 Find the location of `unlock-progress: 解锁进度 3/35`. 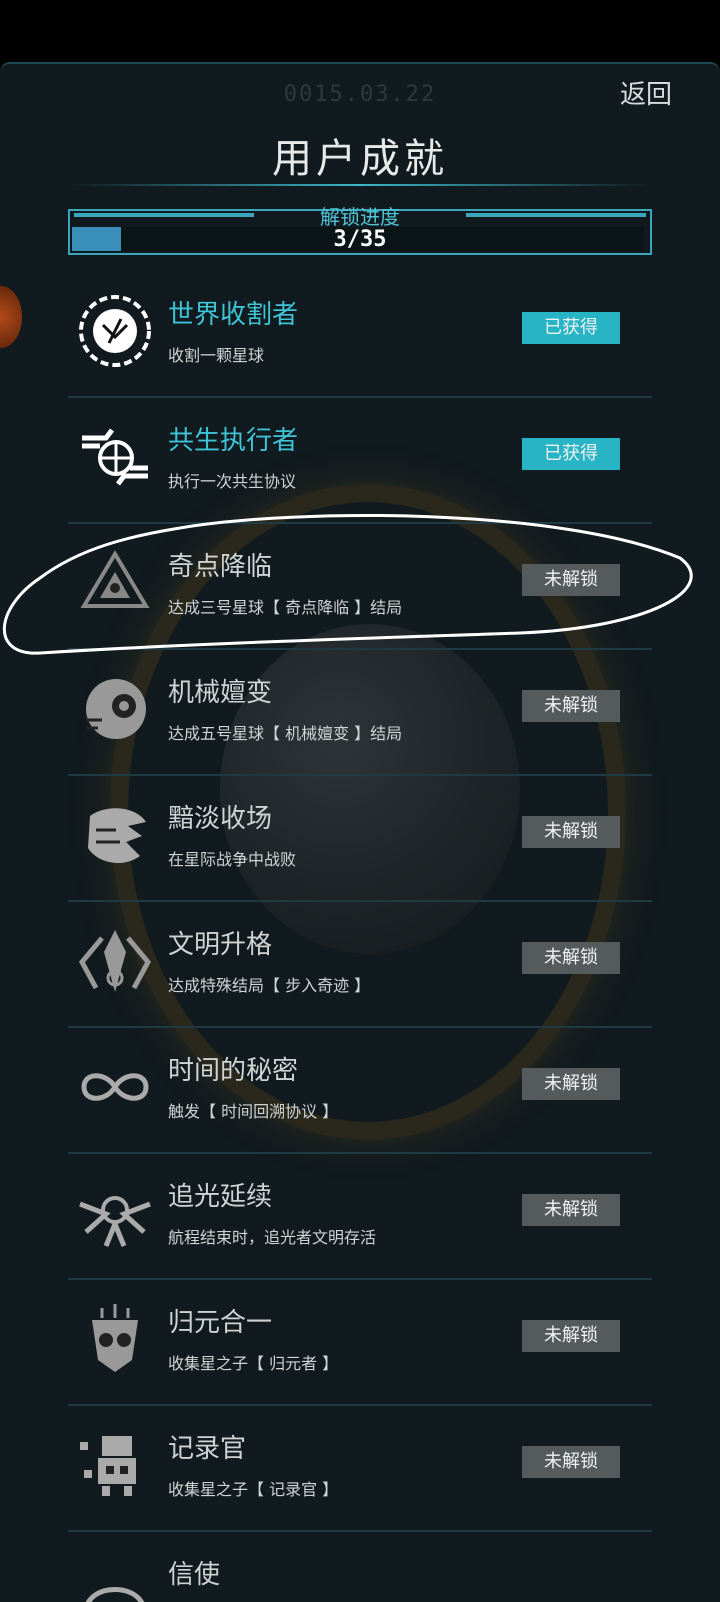

unlock-progress: 解锁进度 3/35 is located at coordinates (360, 230).